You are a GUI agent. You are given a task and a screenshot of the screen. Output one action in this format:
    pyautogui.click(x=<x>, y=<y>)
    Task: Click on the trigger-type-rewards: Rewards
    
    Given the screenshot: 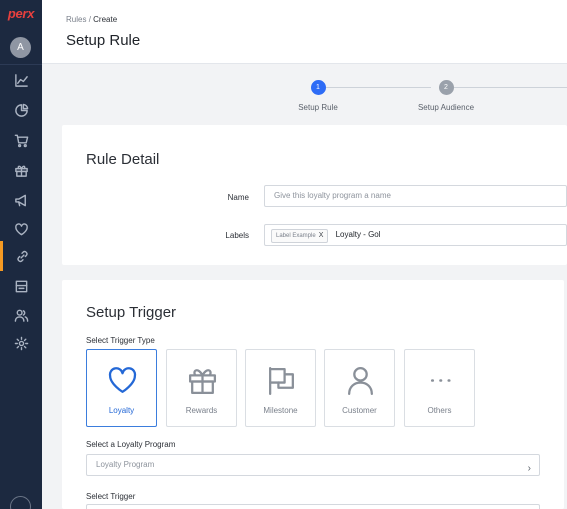 What is the action you would take?
    pyautogui.click(x=201, y=388)
    